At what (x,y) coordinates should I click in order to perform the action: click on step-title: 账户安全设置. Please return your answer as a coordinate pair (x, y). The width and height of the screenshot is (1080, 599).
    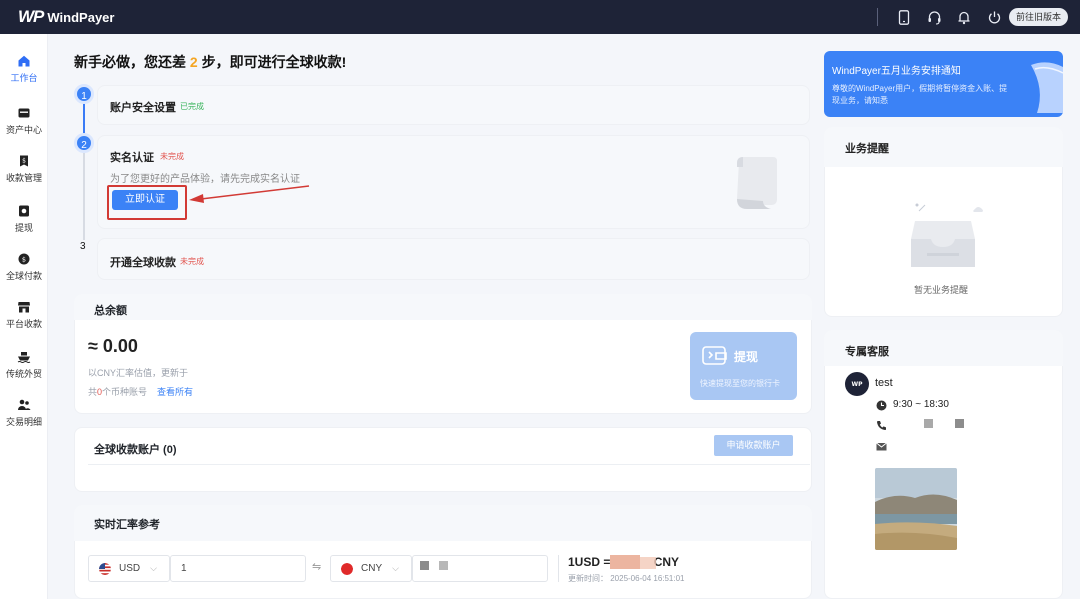
    Looking at the image, I should click on (143, 108).